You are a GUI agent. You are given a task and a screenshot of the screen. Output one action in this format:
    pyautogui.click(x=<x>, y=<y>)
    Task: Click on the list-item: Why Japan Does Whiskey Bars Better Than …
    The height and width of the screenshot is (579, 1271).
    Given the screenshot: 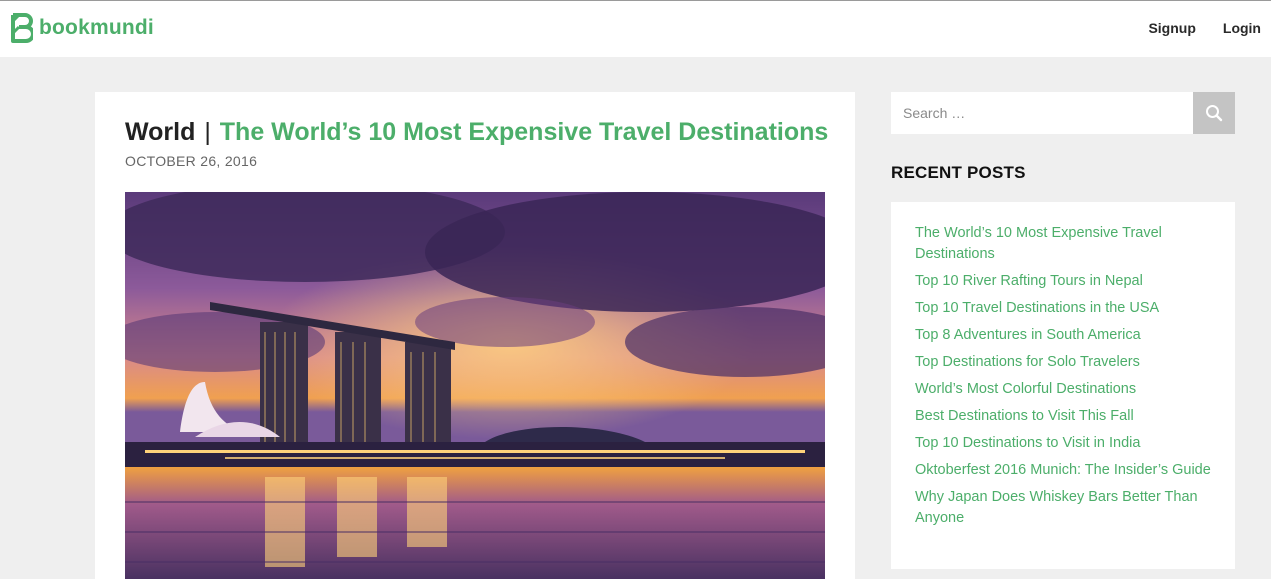 What is the action you would take?
    pyautogui.click(x=1063, y=508)
    